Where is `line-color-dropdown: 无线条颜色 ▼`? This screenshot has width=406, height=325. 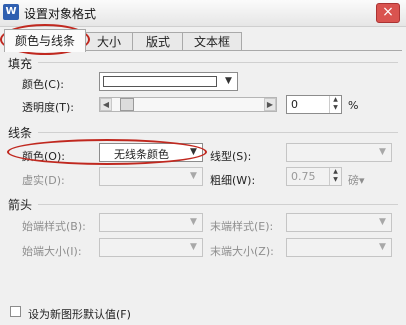
line-color-dropdown: 无线条颜色 ▼ is located at coordinates (151, 152).